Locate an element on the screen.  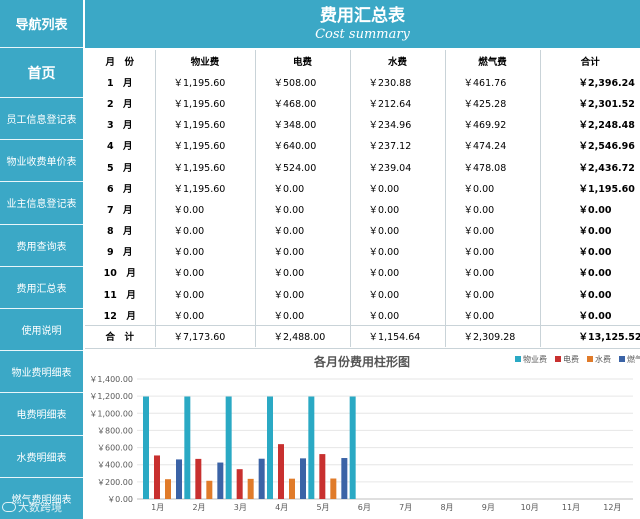
table-cell-month: 4 月 is located at coordinates (120, 145).